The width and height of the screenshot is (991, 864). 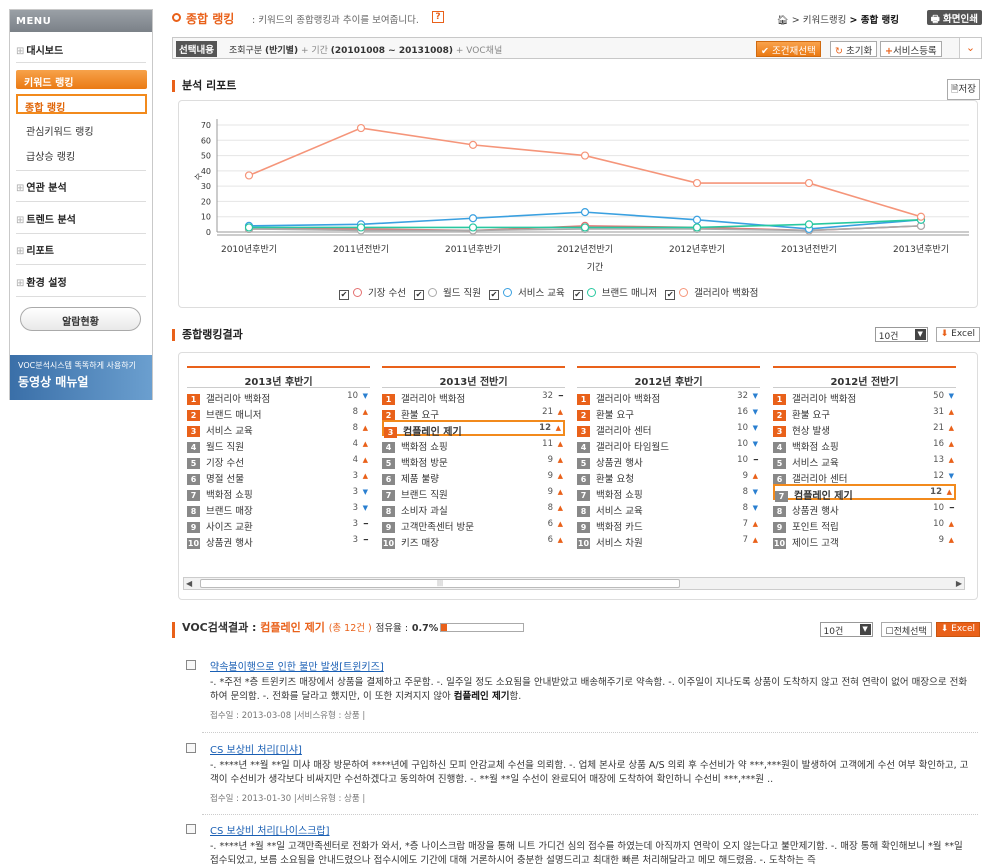 What do you see at coordinates (864, 444) in the screenshot?
I see `ranking-row: 4 백화점 쇼핑 16 ▲` at bounding box center [864, 444].